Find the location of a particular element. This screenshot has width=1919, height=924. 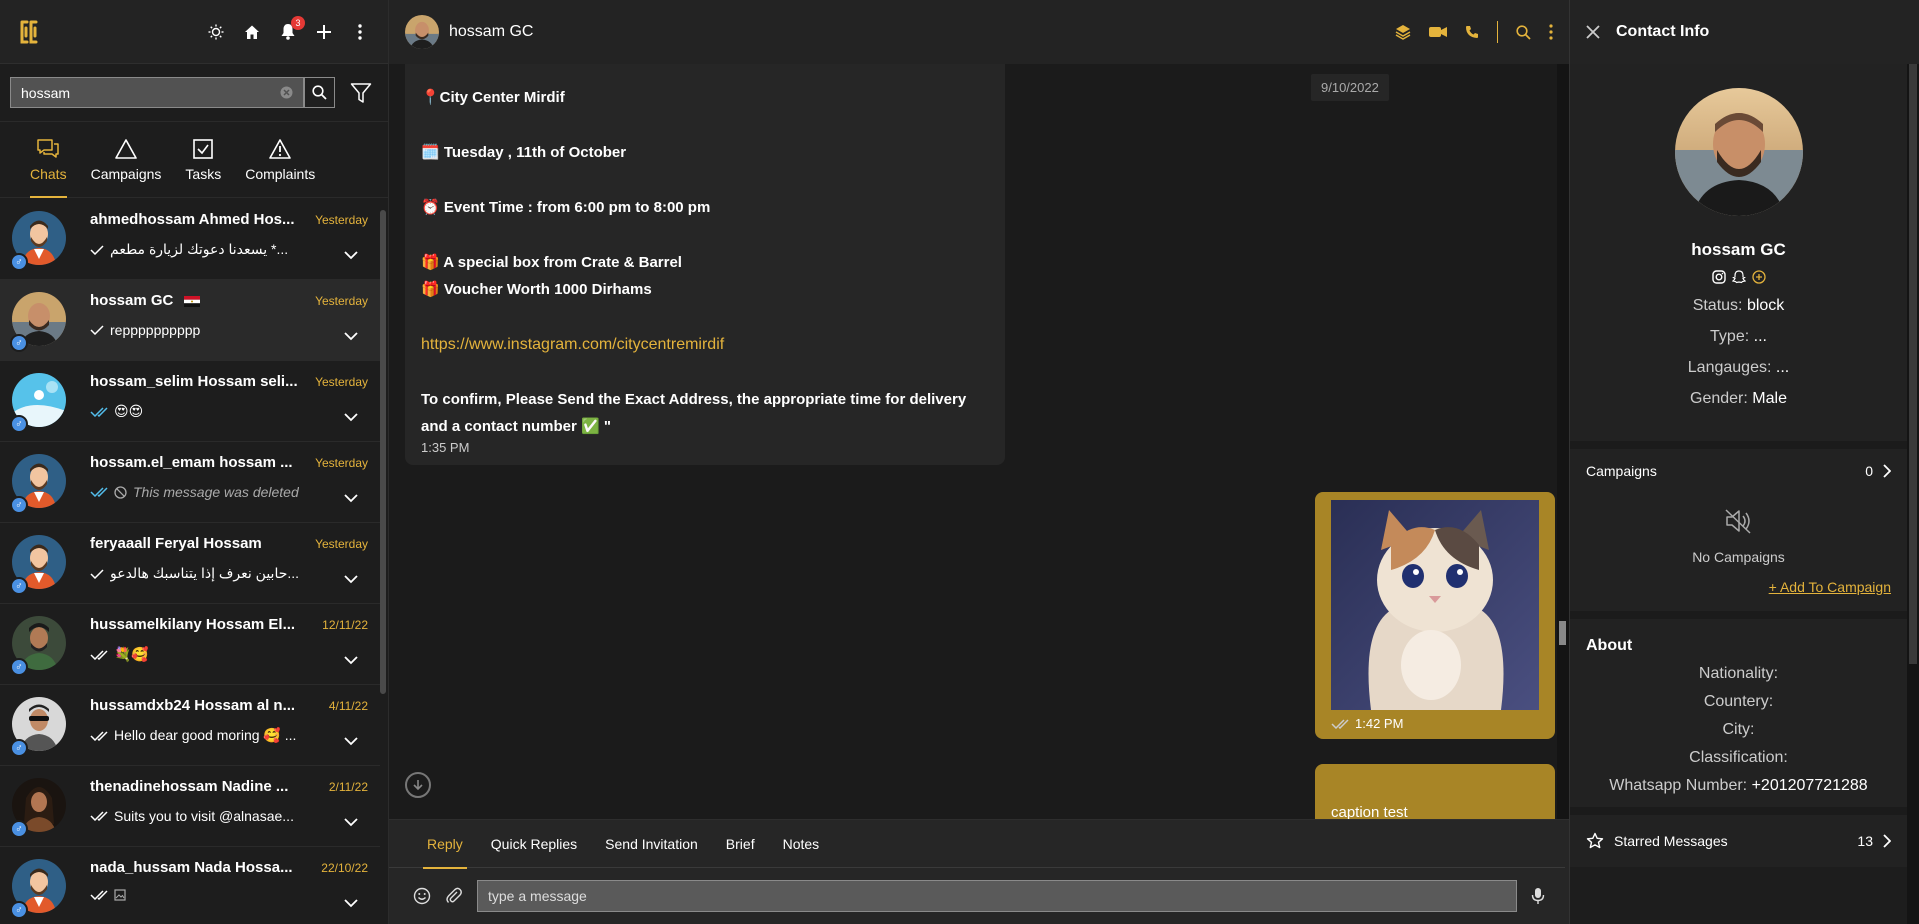

conversation-contact: hossam GC is located at coordinates (469, 32).